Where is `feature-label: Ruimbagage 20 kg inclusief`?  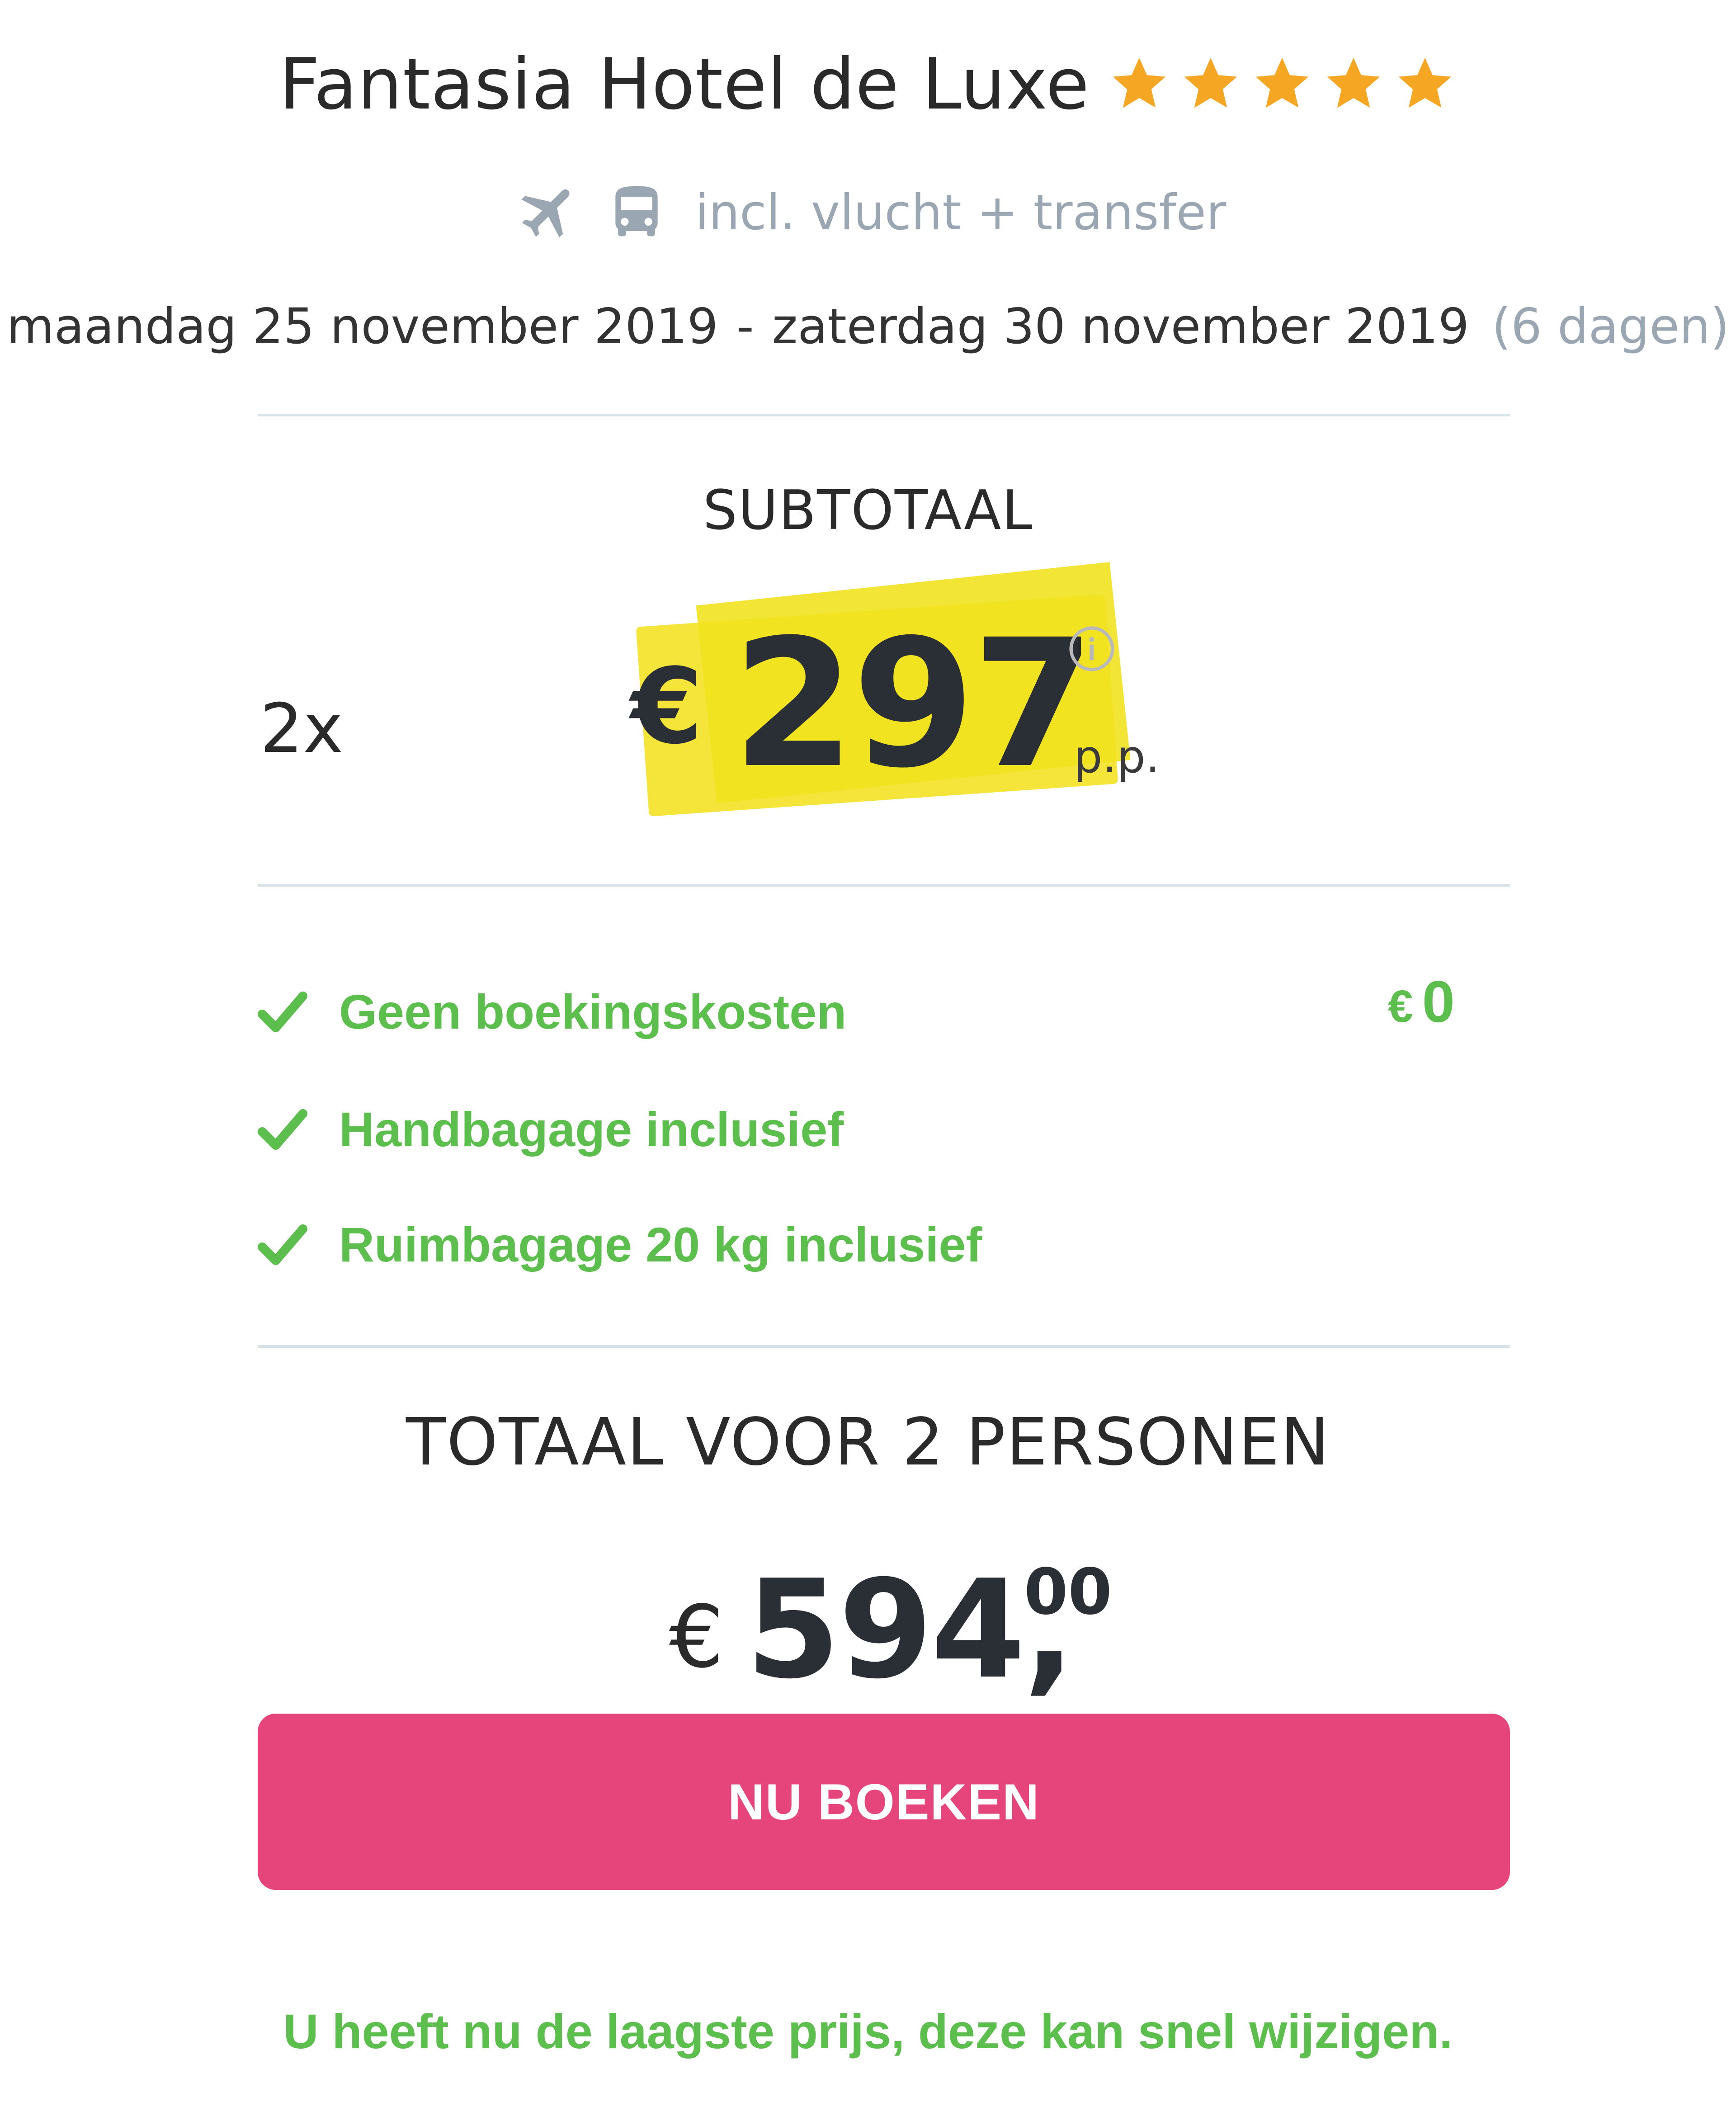
feature-label: Ruimbagage 20 kg inclusief is located at coordinates (660, 1245).